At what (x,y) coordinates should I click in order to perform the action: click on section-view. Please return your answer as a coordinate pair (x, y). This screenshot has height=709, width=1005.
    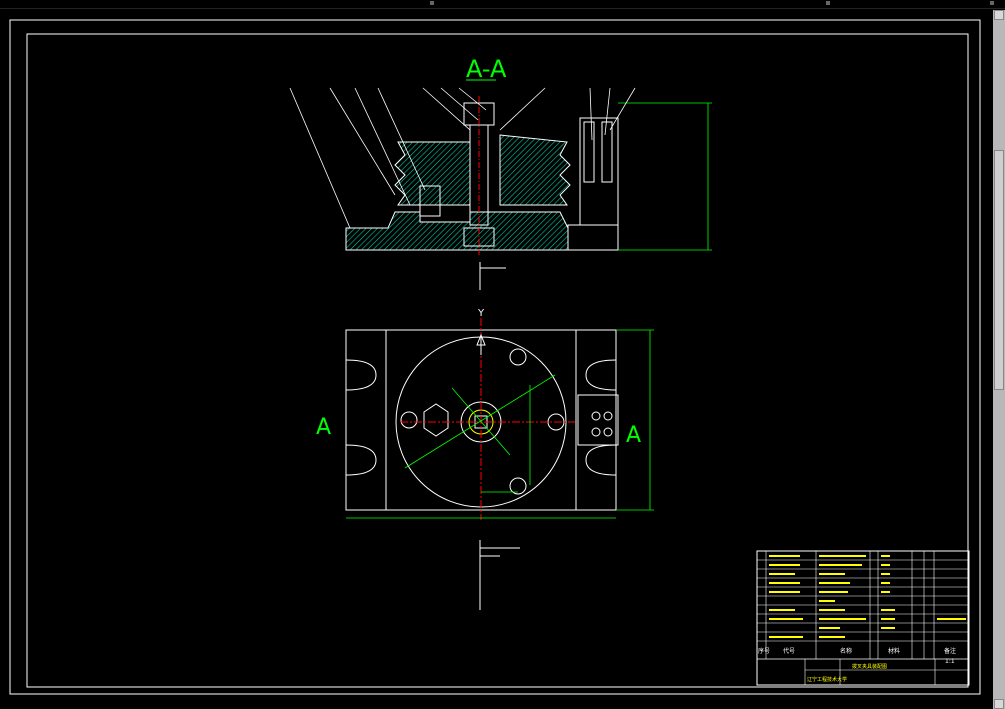
    Looking at the image, I should click on (500, 171).